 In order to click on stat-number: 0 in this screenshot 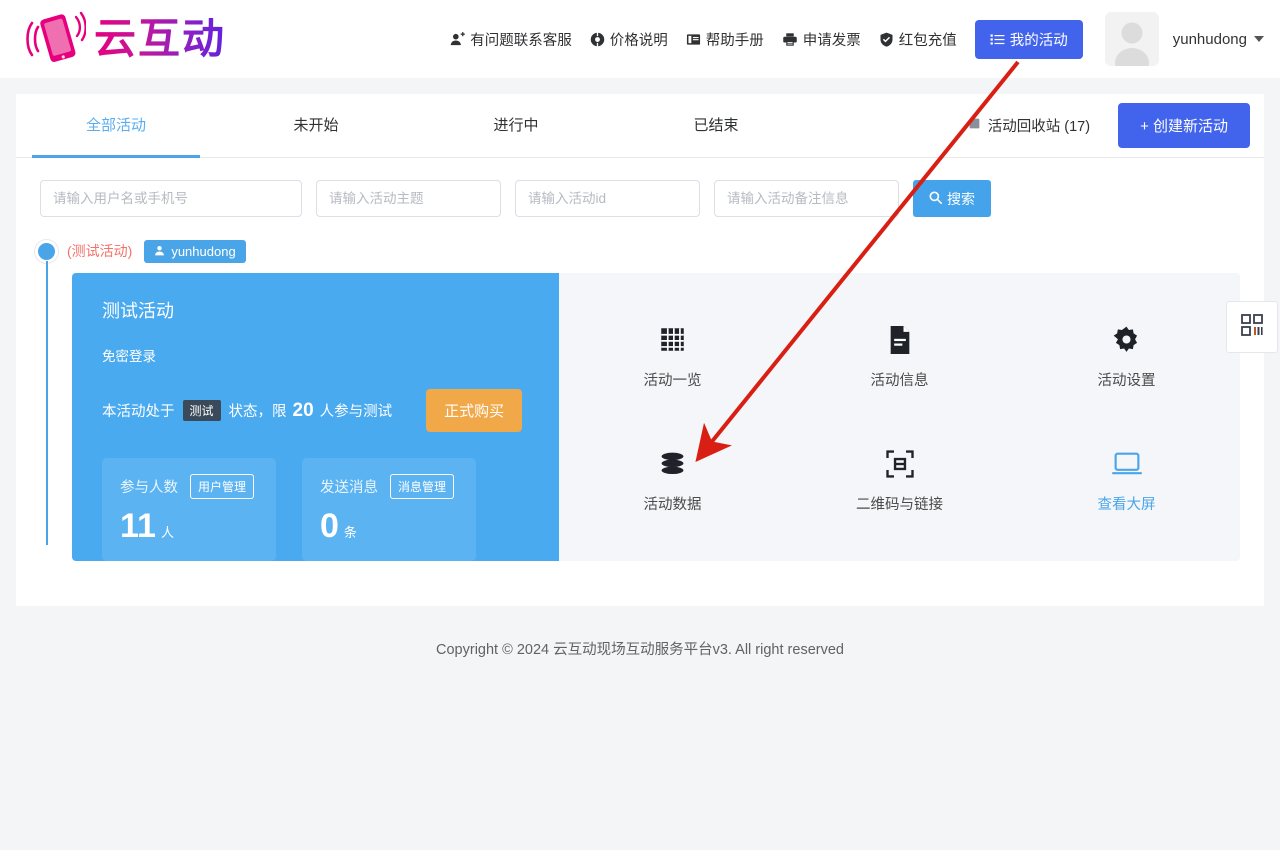, I will do `click(329, 526)`.